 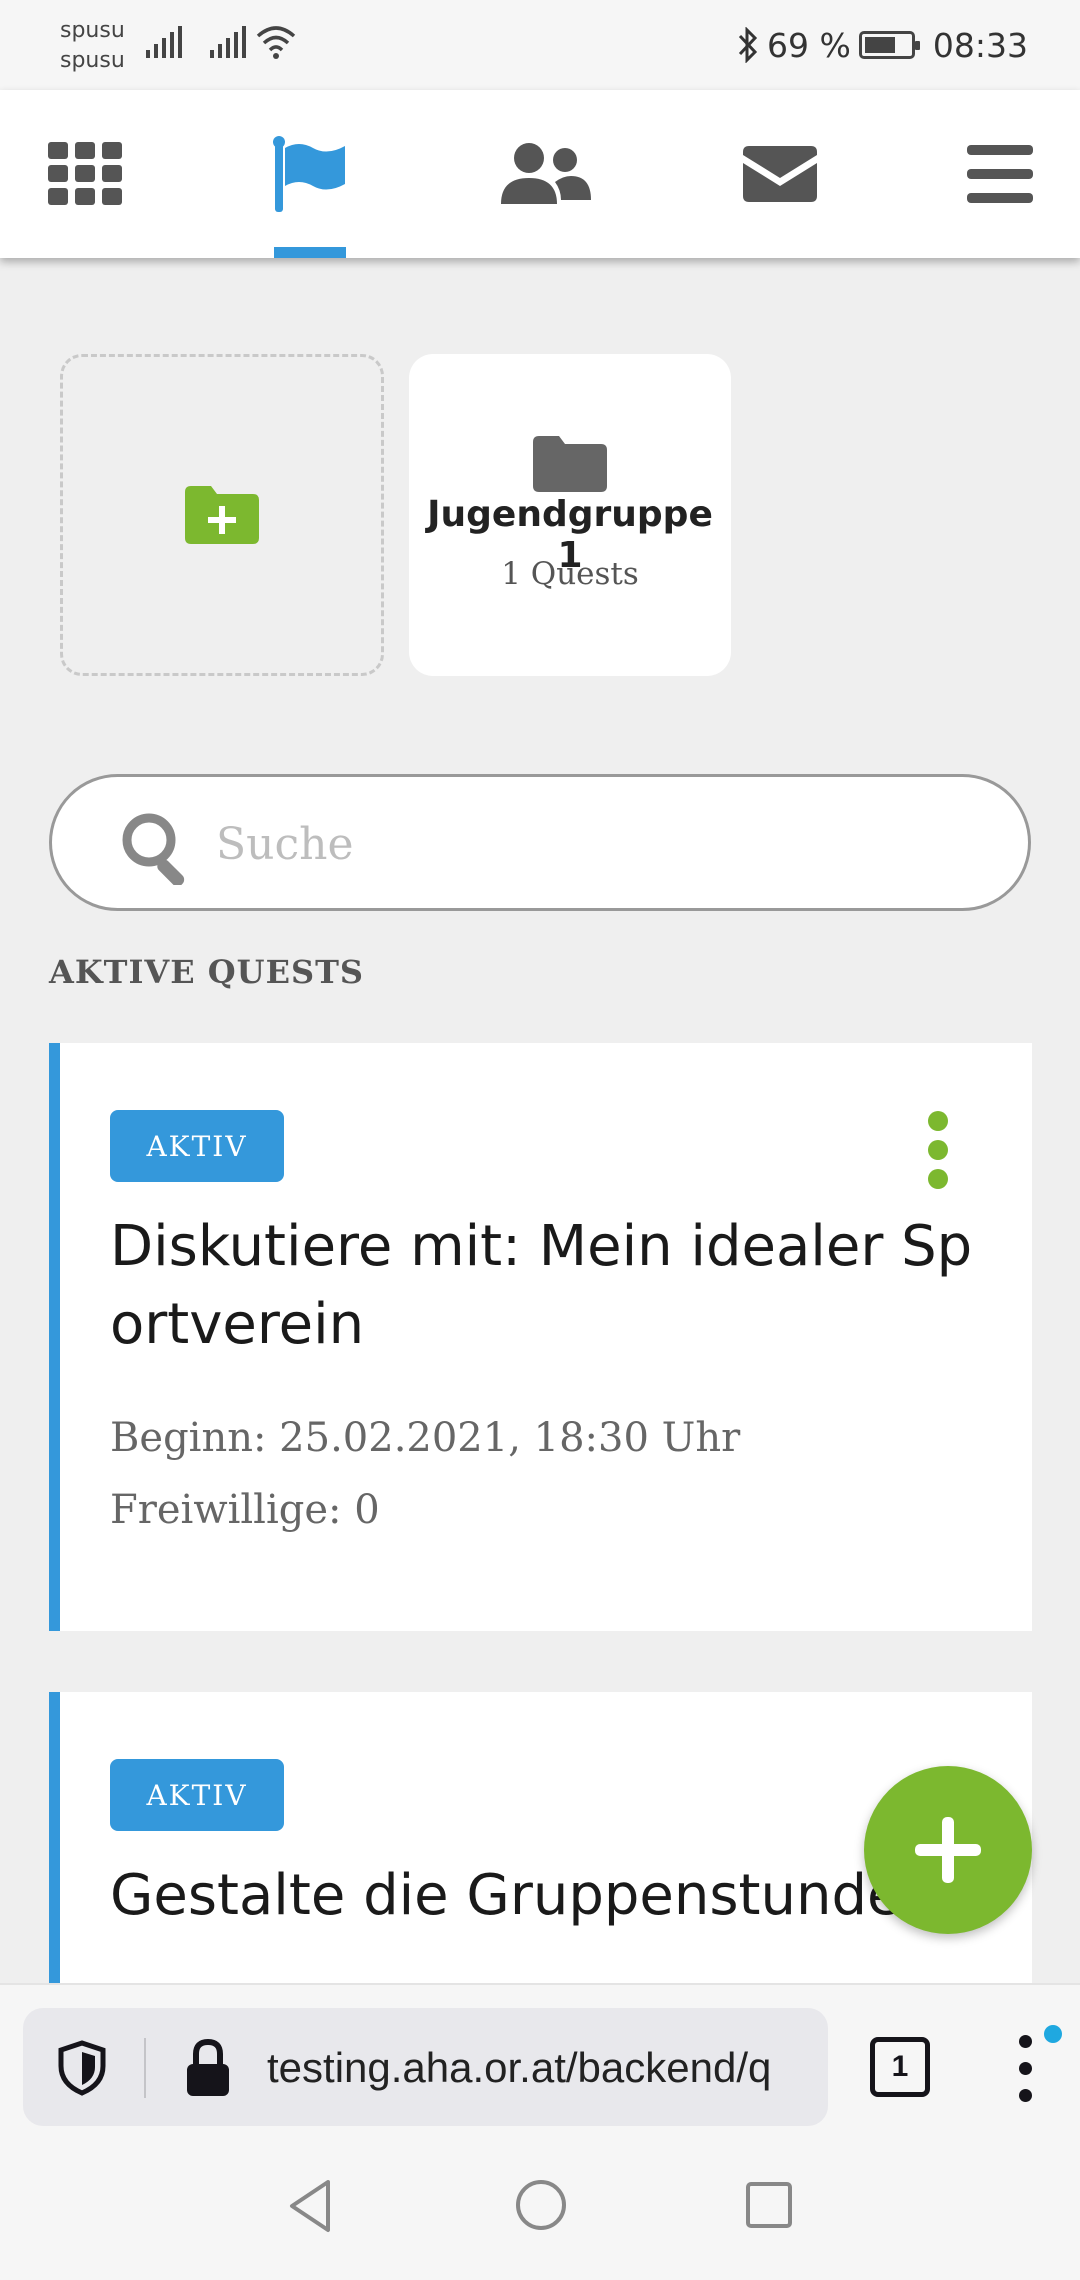 I want to click on notification-dot, so click(x=1053, y=2034).